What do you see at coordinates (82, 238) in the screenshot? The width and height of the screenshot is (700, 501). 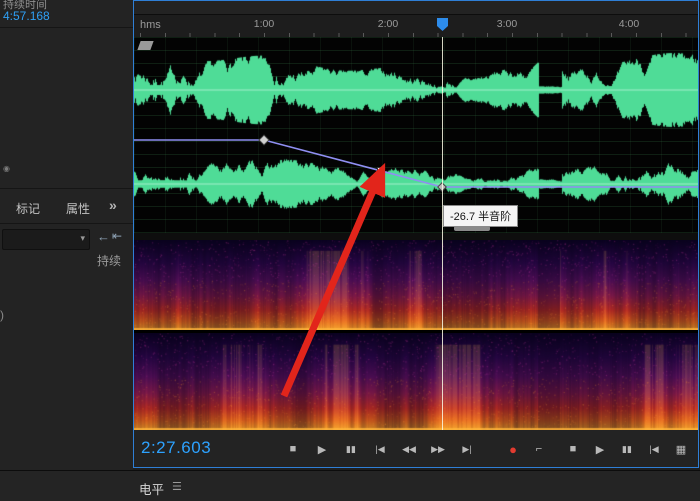 I see `chevron-down-icon: ▾` at bounding box center [82, 238].